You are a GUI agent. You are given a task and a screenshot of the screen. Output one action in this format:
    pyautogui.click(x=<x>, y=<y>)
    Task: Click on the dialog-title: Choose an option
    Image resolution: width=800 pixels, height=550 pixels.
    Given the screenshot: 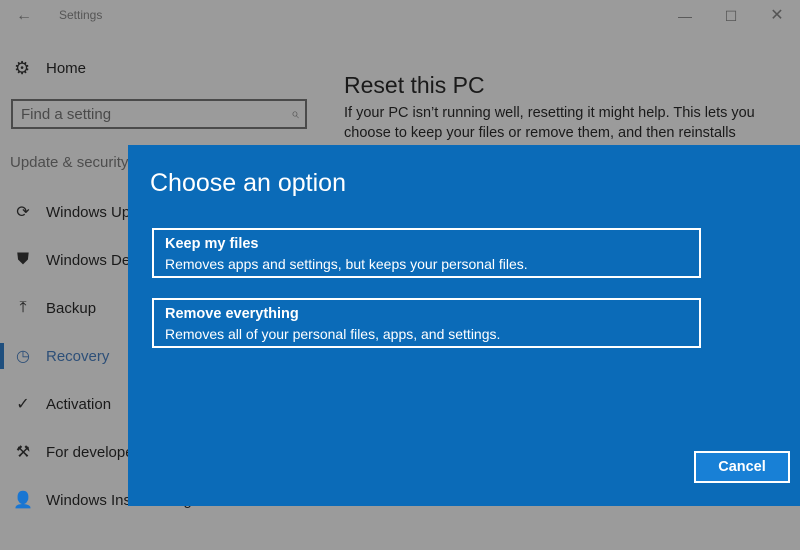 What is the action you would take?
    pyautogui.click(x=248, y=183)
    